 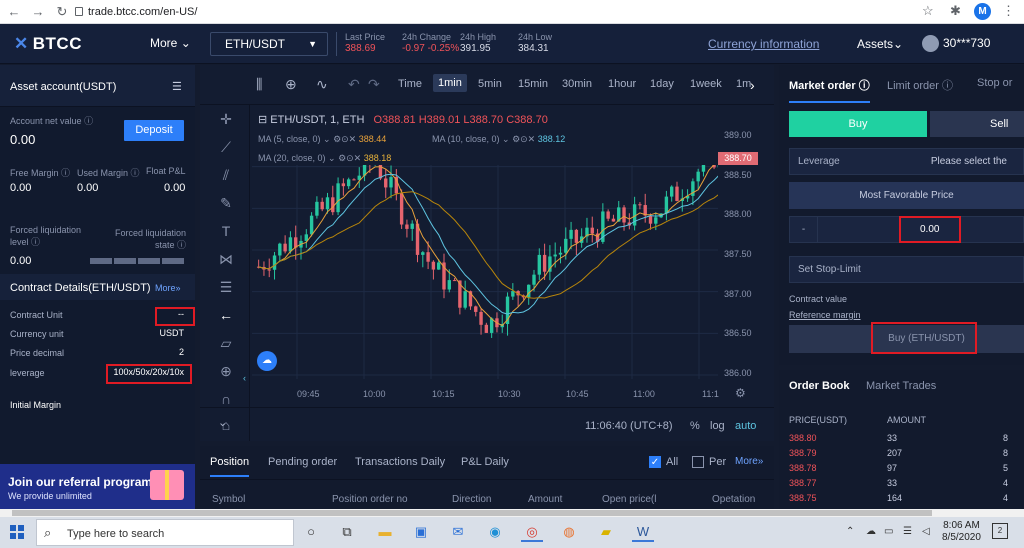 I want to click on redo-icon: ↷, so click(x=374, y=84).